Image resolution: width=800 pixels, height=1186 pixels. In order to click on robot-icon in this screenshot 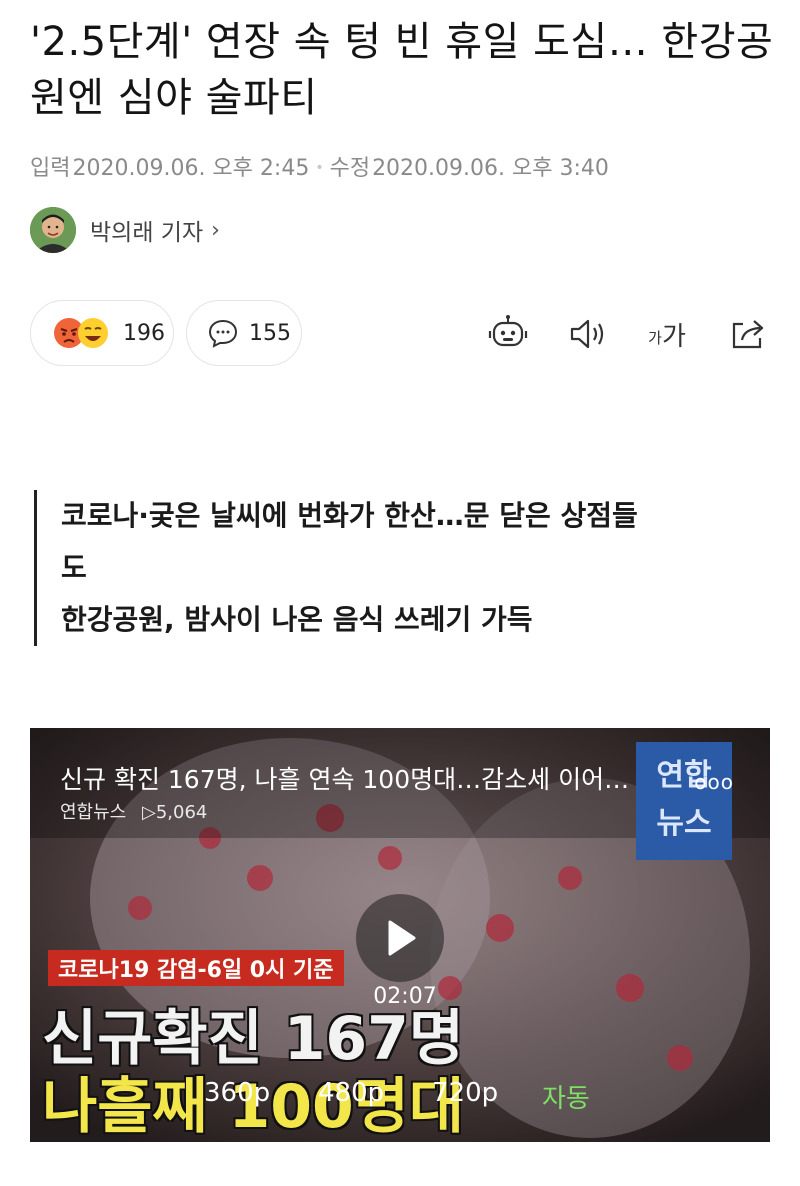, I will do `click(508, 331)`.